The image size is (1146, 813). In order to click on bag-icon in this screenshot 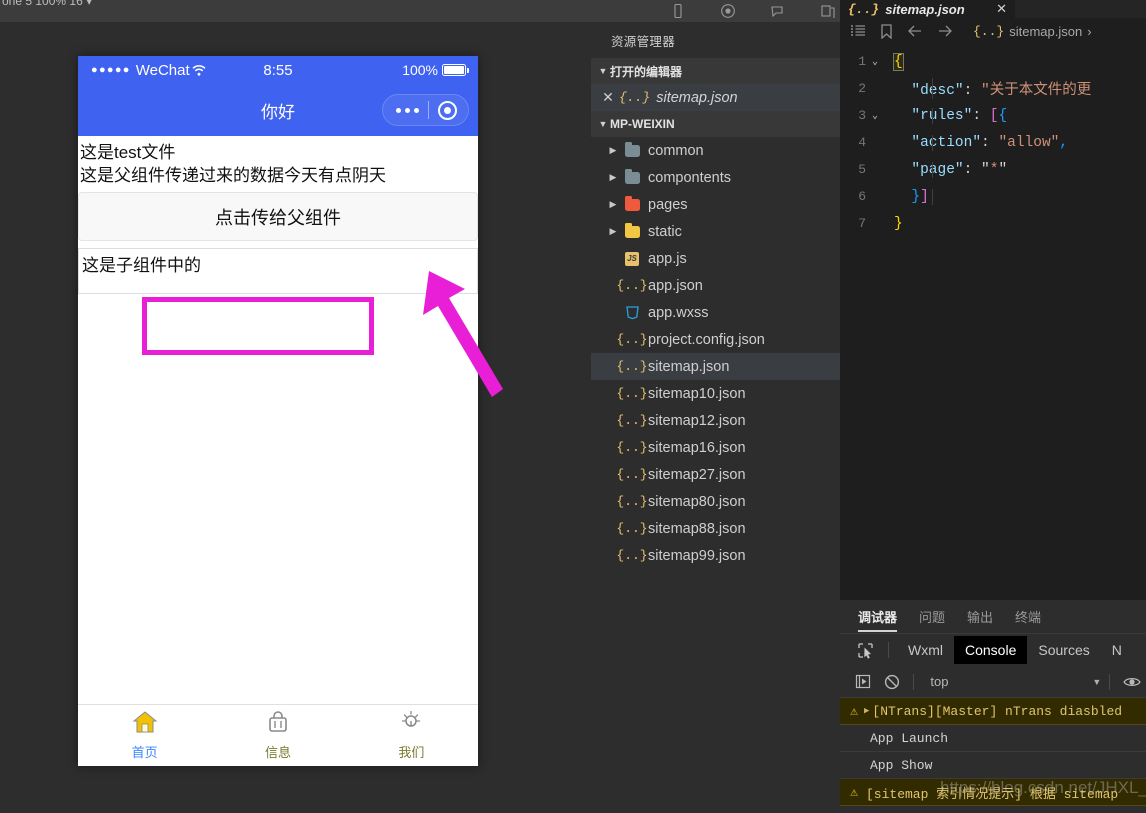, I will do `click(278, 724)`.